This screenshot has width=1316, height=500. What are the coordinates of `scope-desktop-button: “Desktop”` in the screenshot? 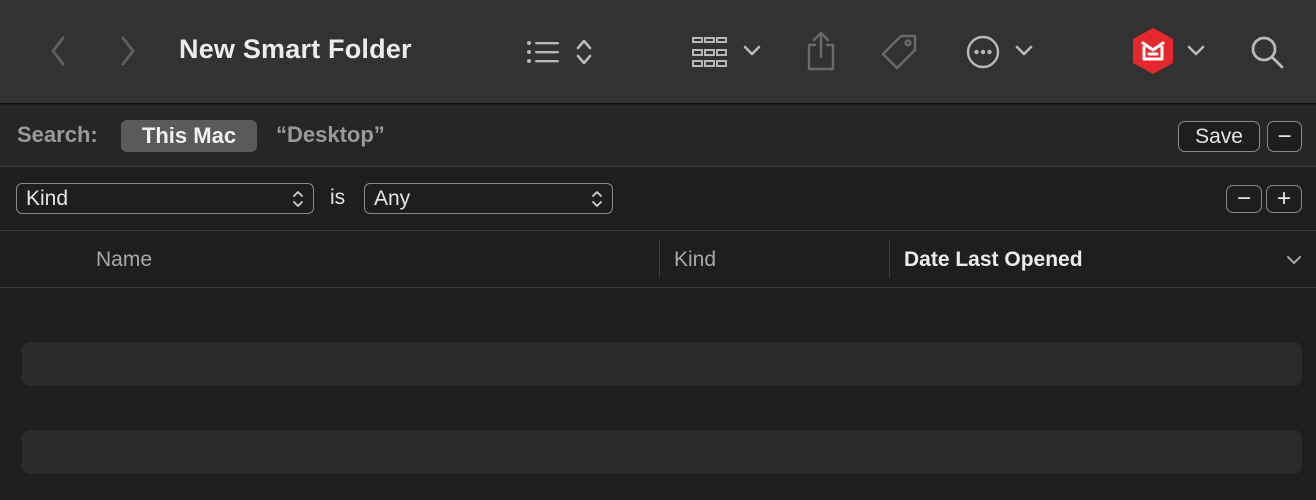 It's located at (330, 135).